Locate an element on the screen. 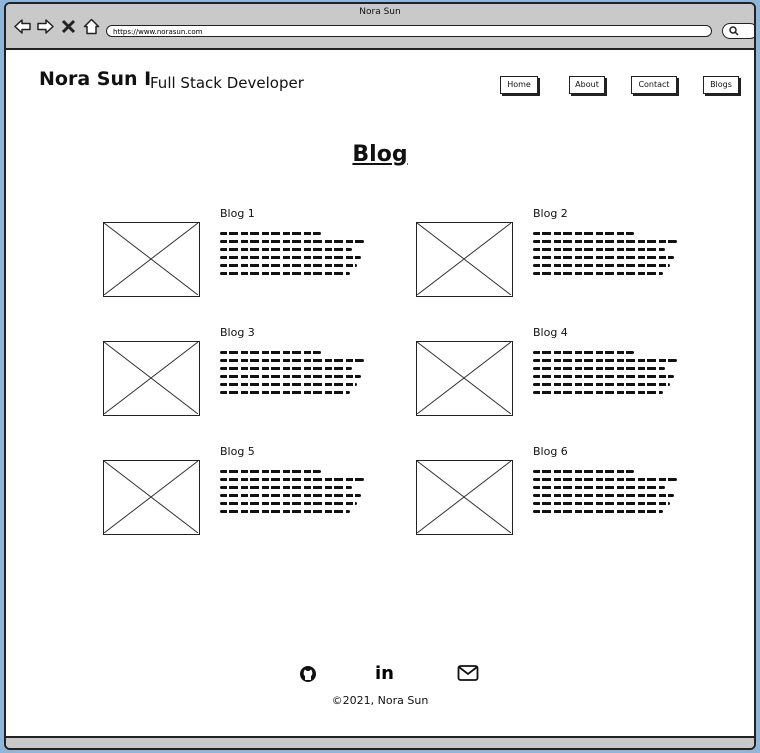 Image resolution: width=760 pixels, height=753 pixels. url-bar: https://www.norasun.com is located at coordinates (409, 31).